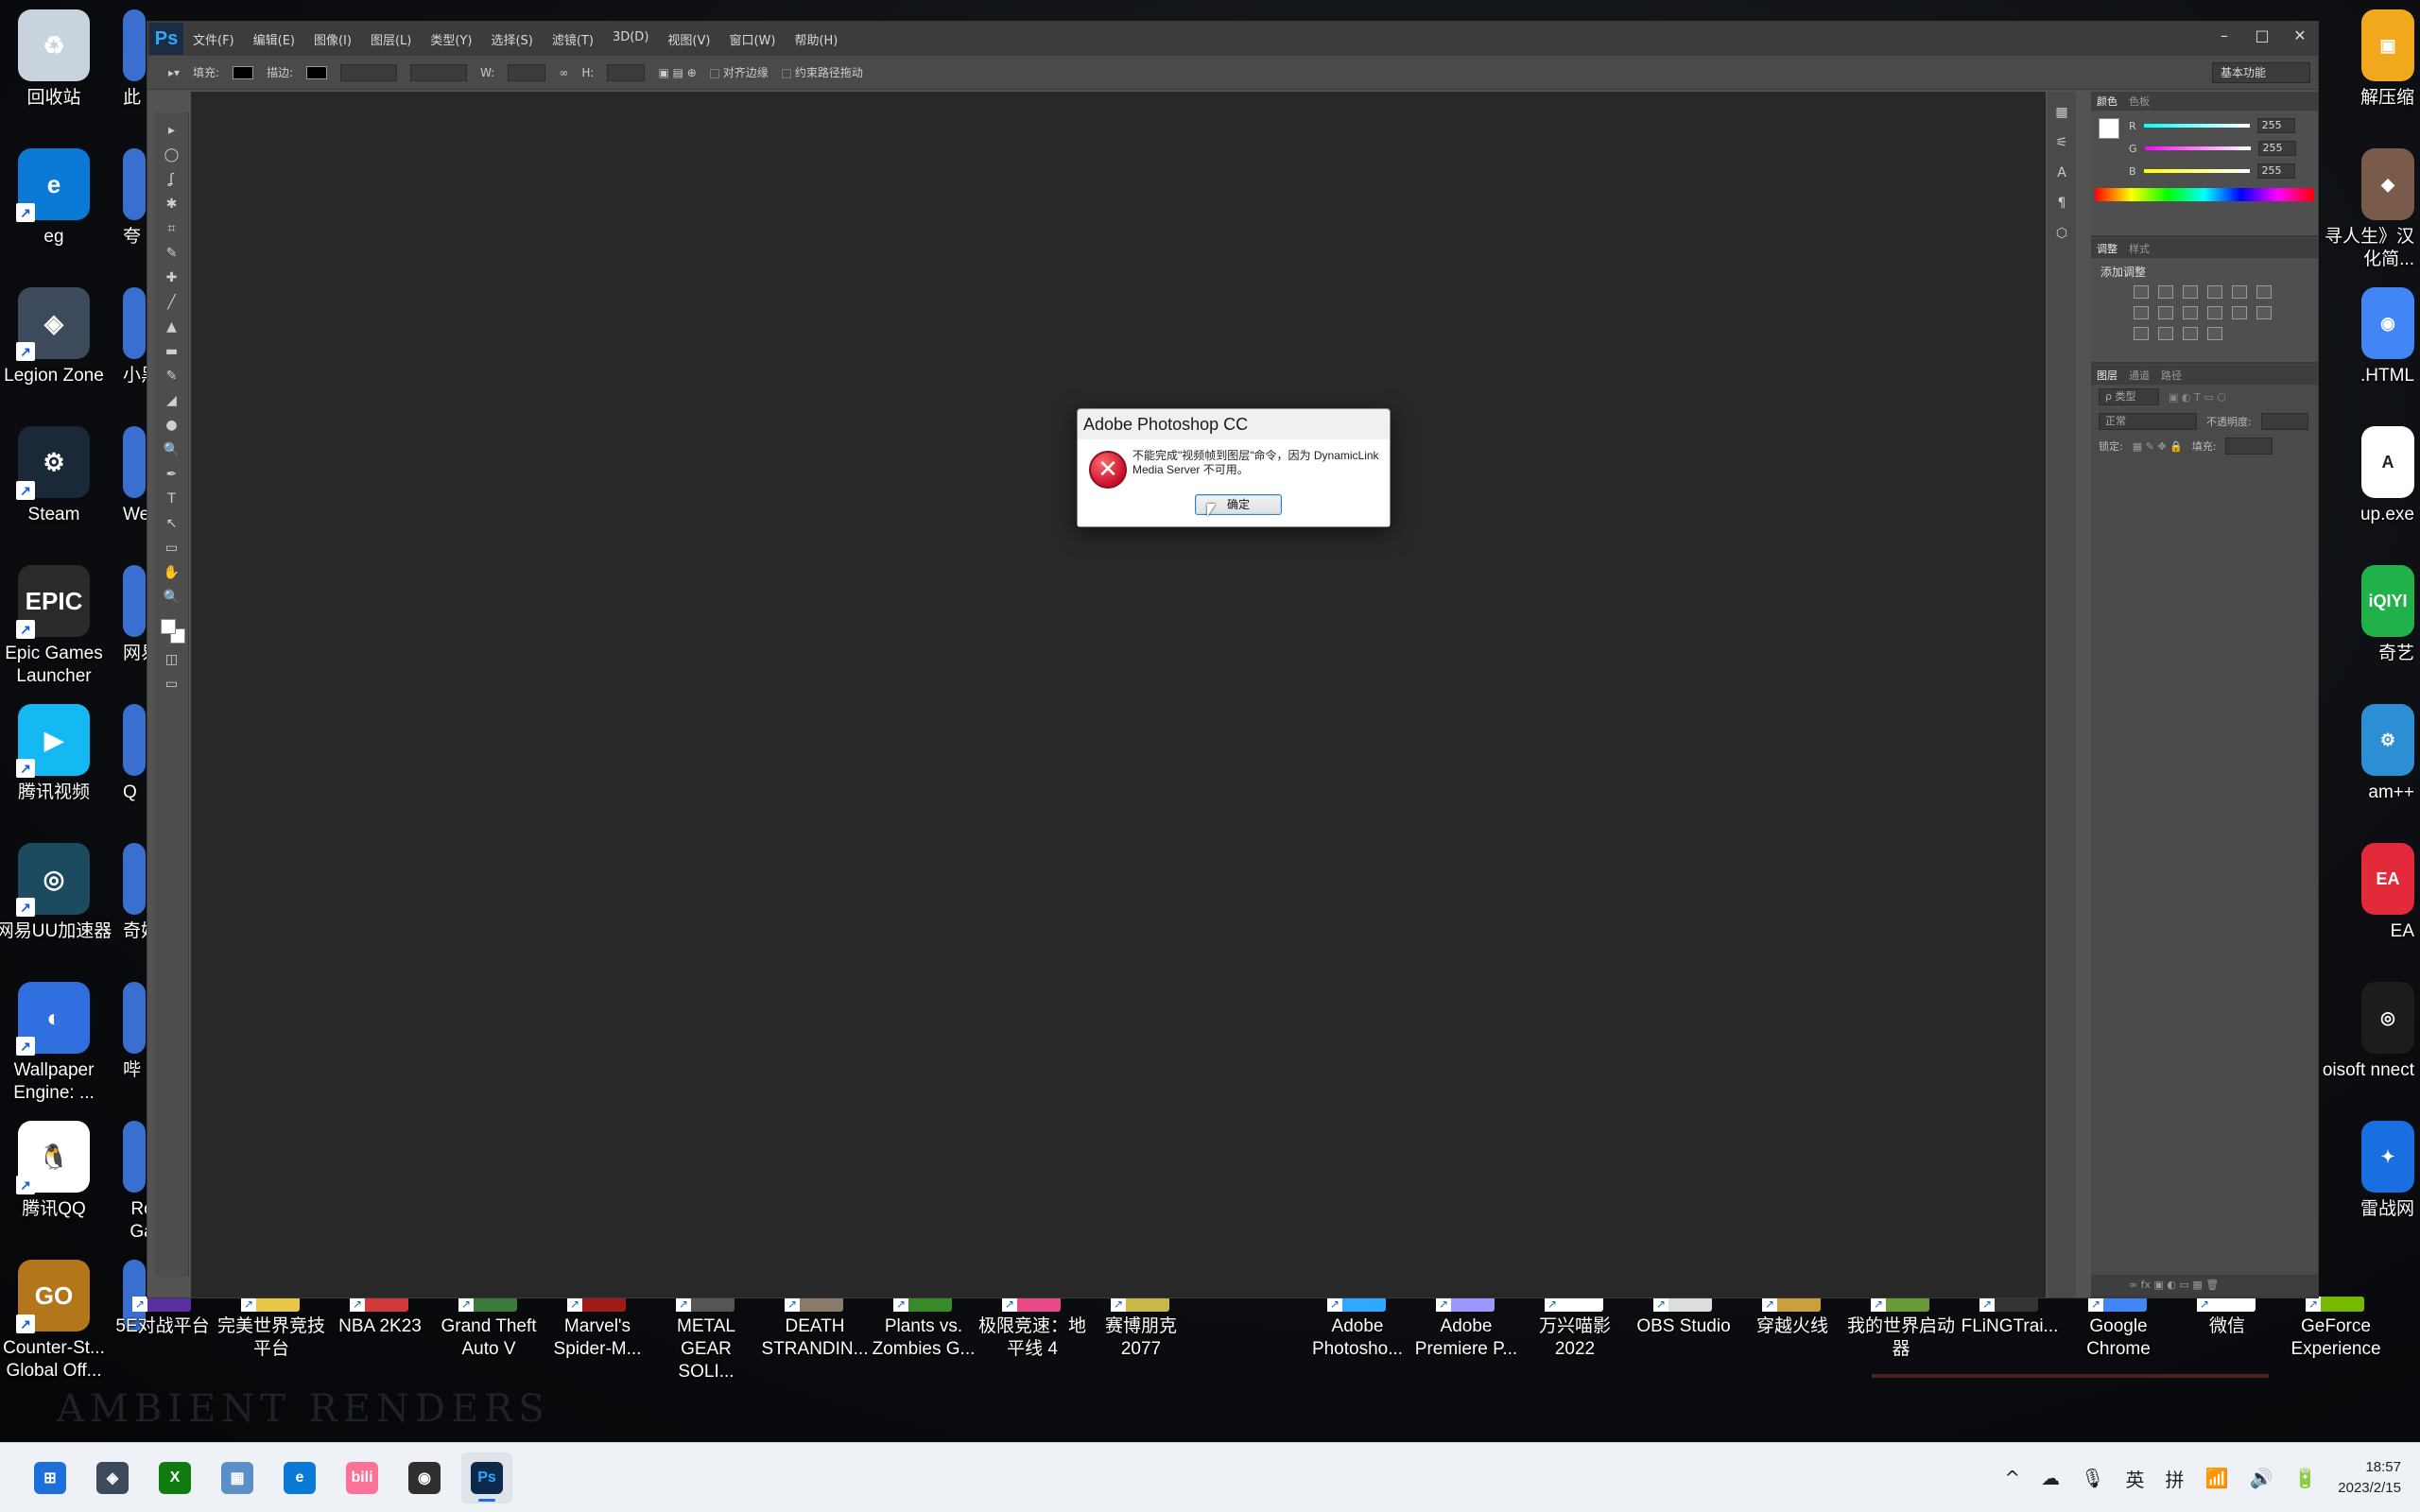  Describe the element at coordinates (2224, 36) in the screenshot. I see `minimize-button: –` at that location.